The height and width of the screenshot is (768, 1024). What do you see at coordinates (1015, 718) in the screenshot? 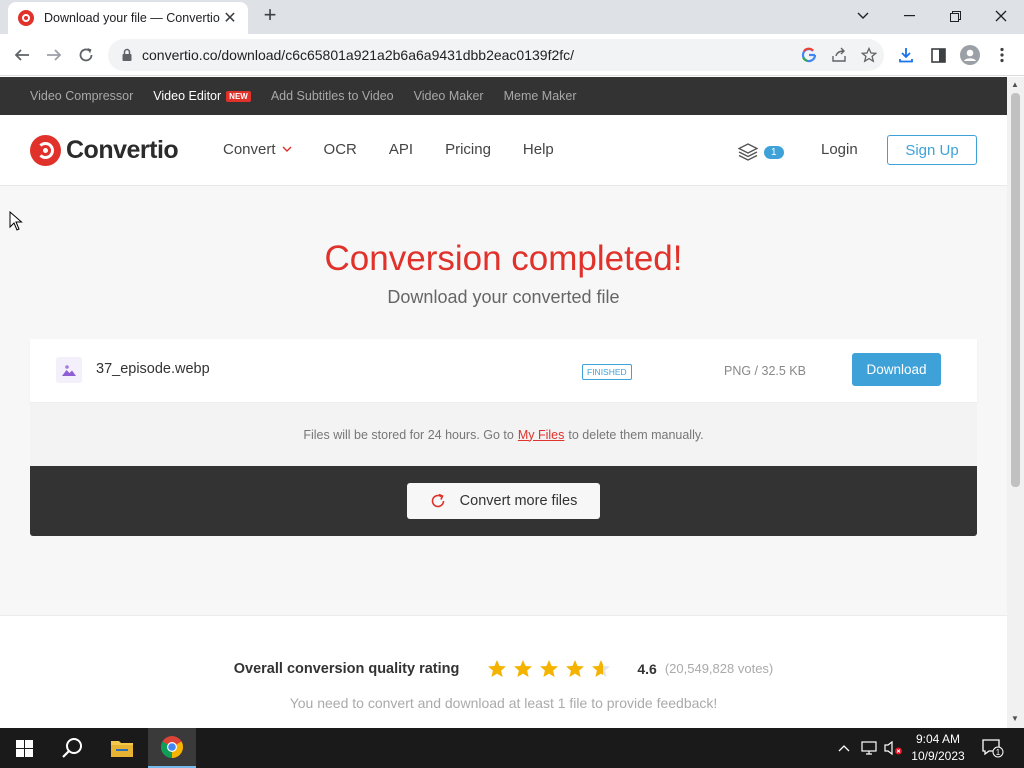
I see `scroll-down-icon: ▼` at bounding box center [1015, 718].